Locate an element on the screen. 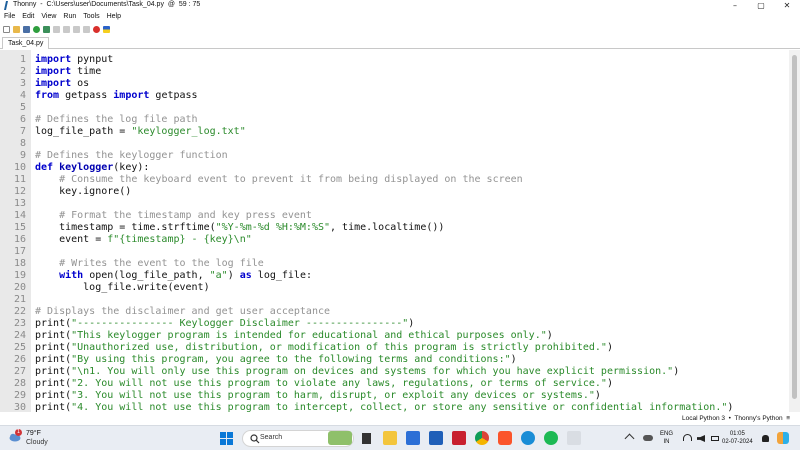  store-icon is located at coordinates (413, 438).